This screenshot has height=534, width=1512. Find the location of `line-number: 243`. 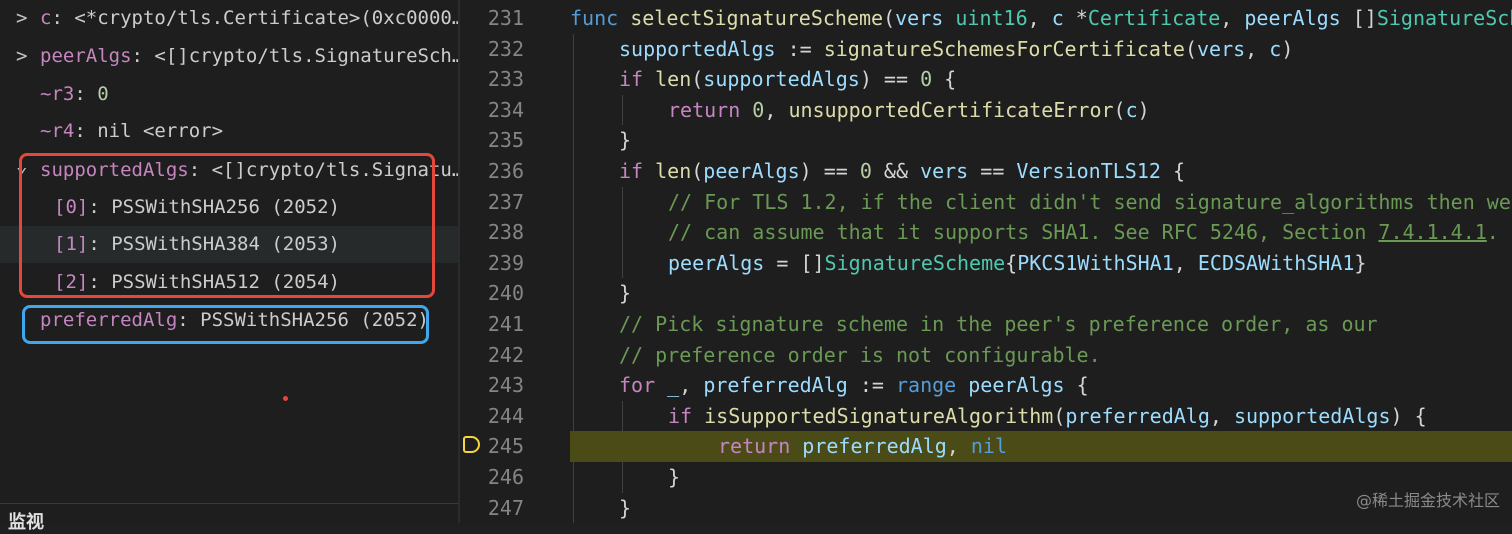

line-number: 243 is located at coordinates (504, 385).